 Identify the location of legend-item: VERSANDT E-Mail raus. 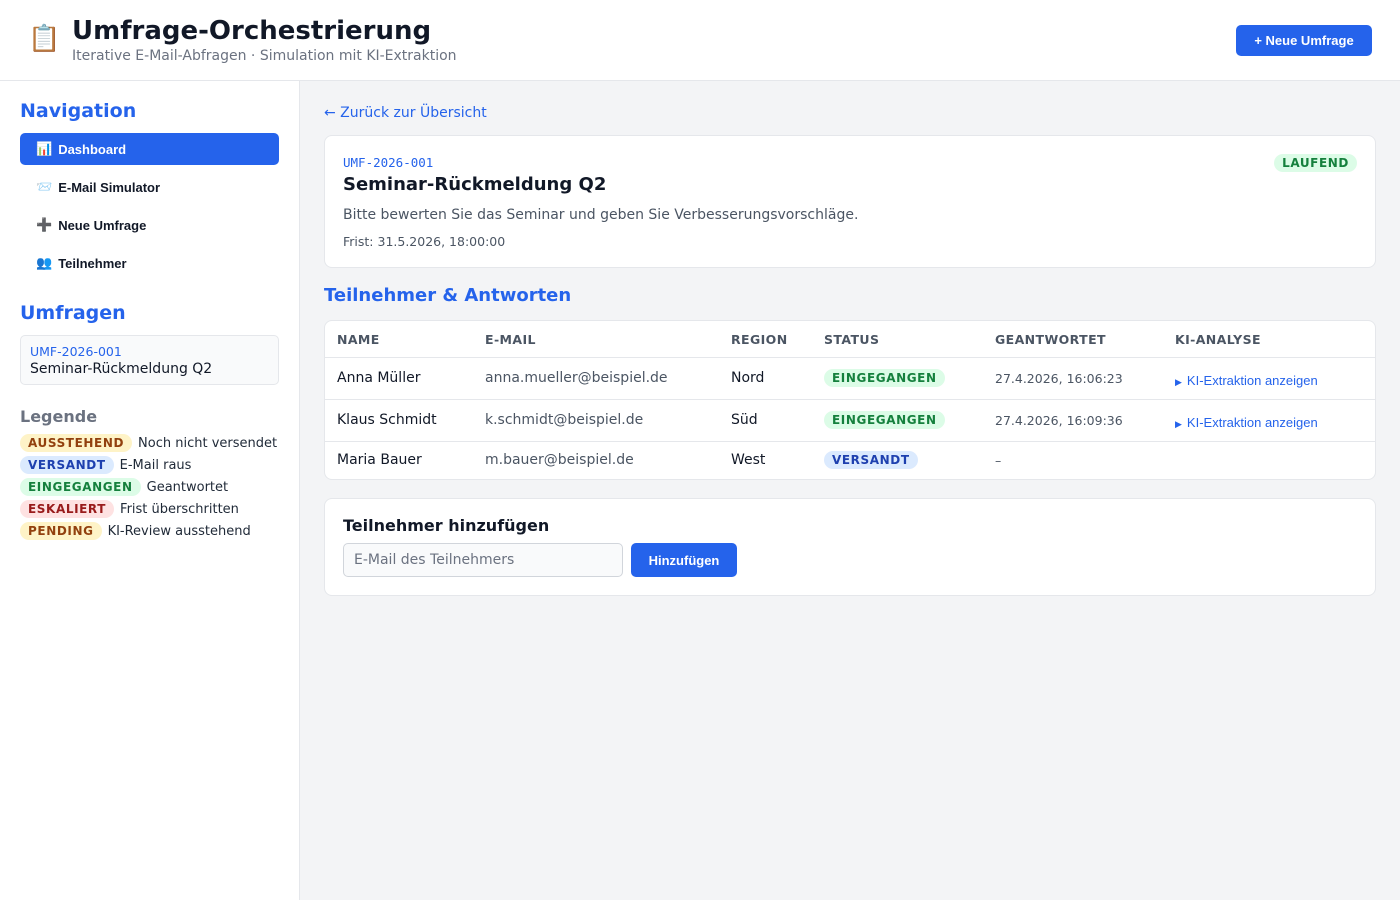
(105, 465).